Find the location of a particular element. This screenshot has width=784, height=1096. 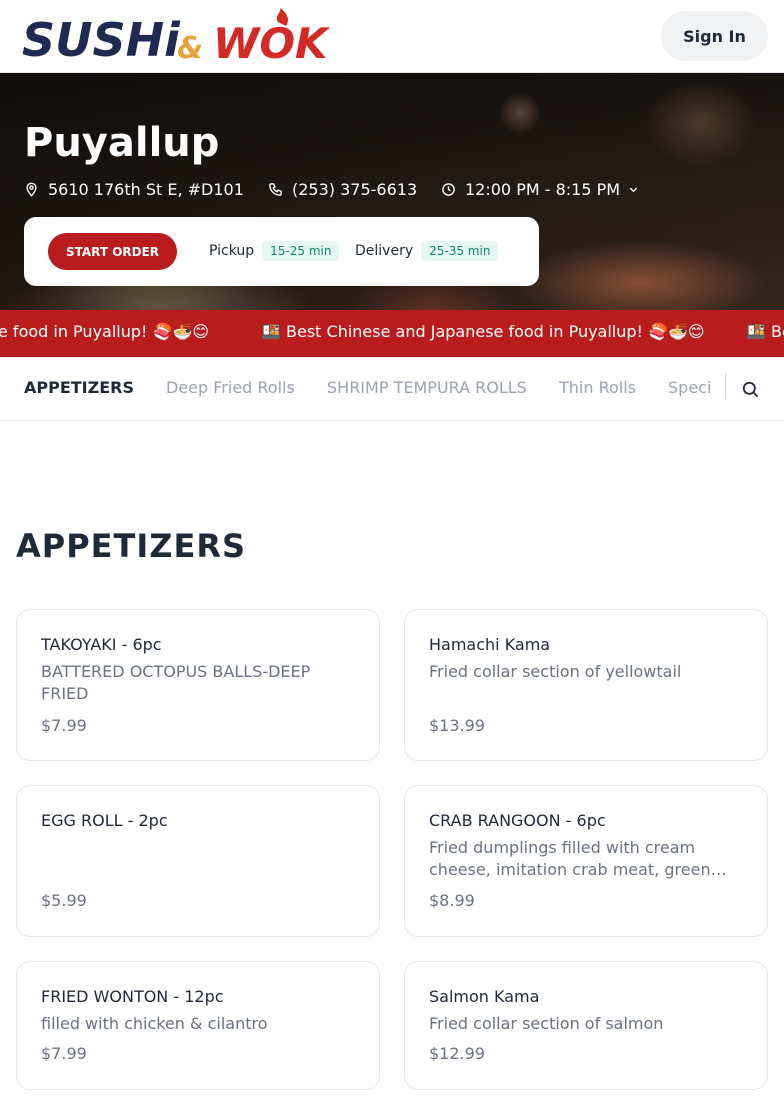

item-description: Fried collar section of yellowtail is located at coordinates (555, 671).